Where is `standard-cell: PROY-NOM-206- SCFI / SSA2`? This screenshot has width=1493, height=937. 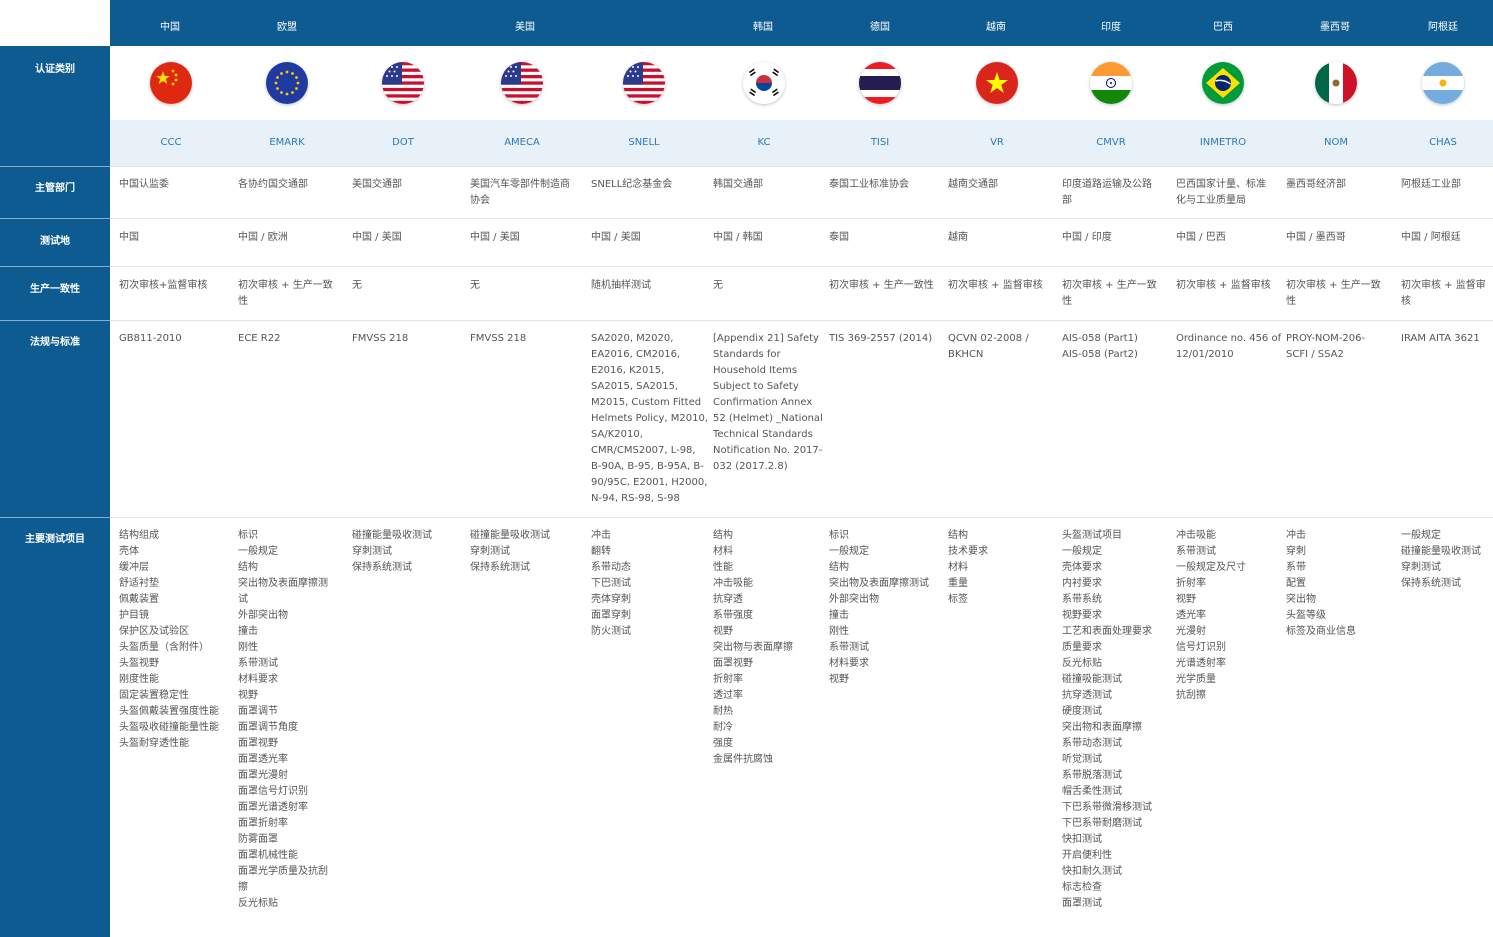
standard-cell: PROY-NOM-206- SCFI / SSA2 is located at coordinates (1326, 346).